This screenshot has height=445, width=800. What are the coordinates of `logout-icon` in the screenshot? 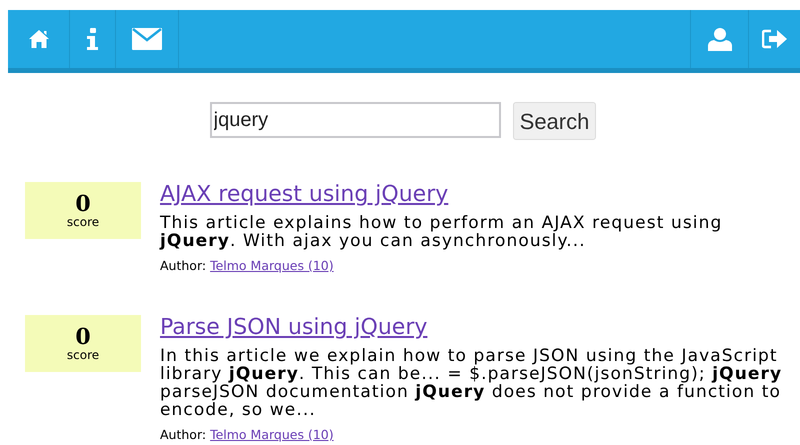 It's located at (775, 39).